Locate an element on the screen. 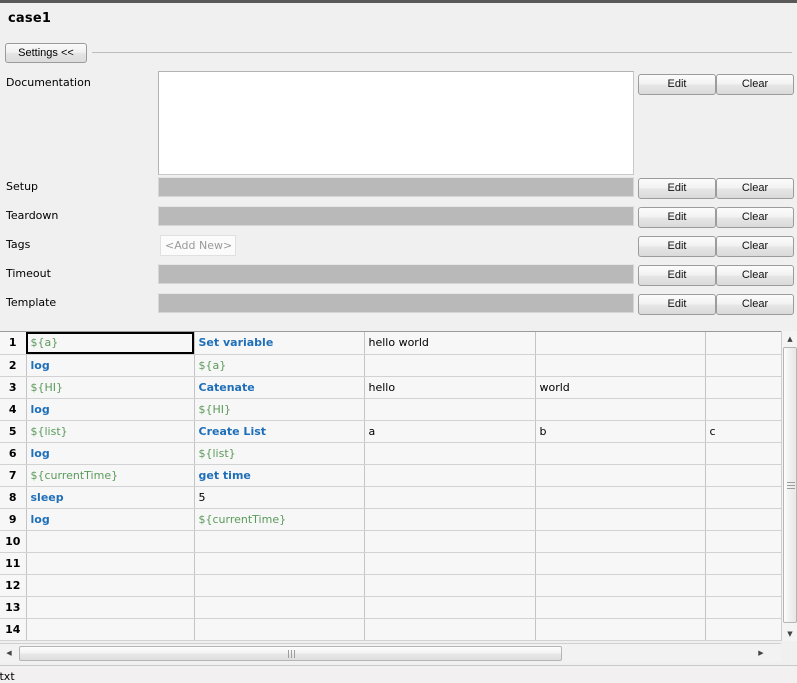 This screenshot has width=797, height=683. teardown-field is located at coordinates (396, 216).